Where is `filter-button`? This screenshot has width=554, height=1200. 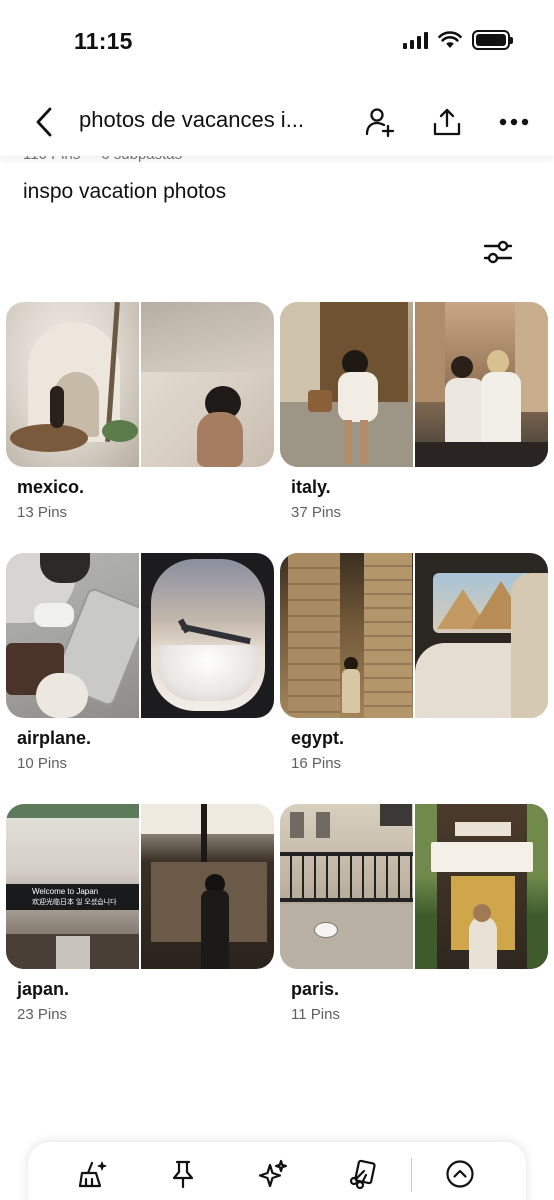
filter-button is located at coordinates (498, 252).